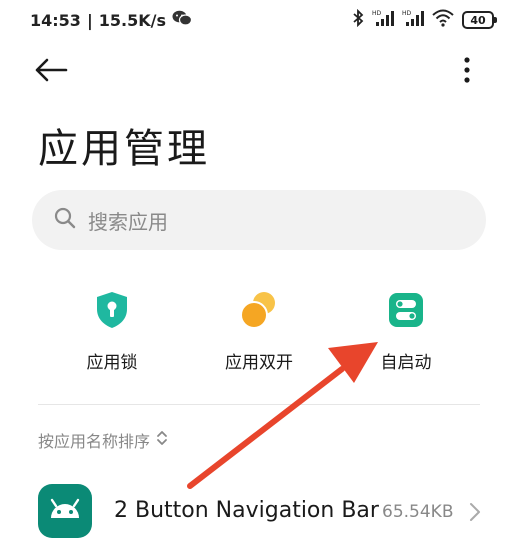  Describe the element at coordinates (246, 510) in the screenshot. I see `app-name: 2 Button Navigation Bar` at that location.